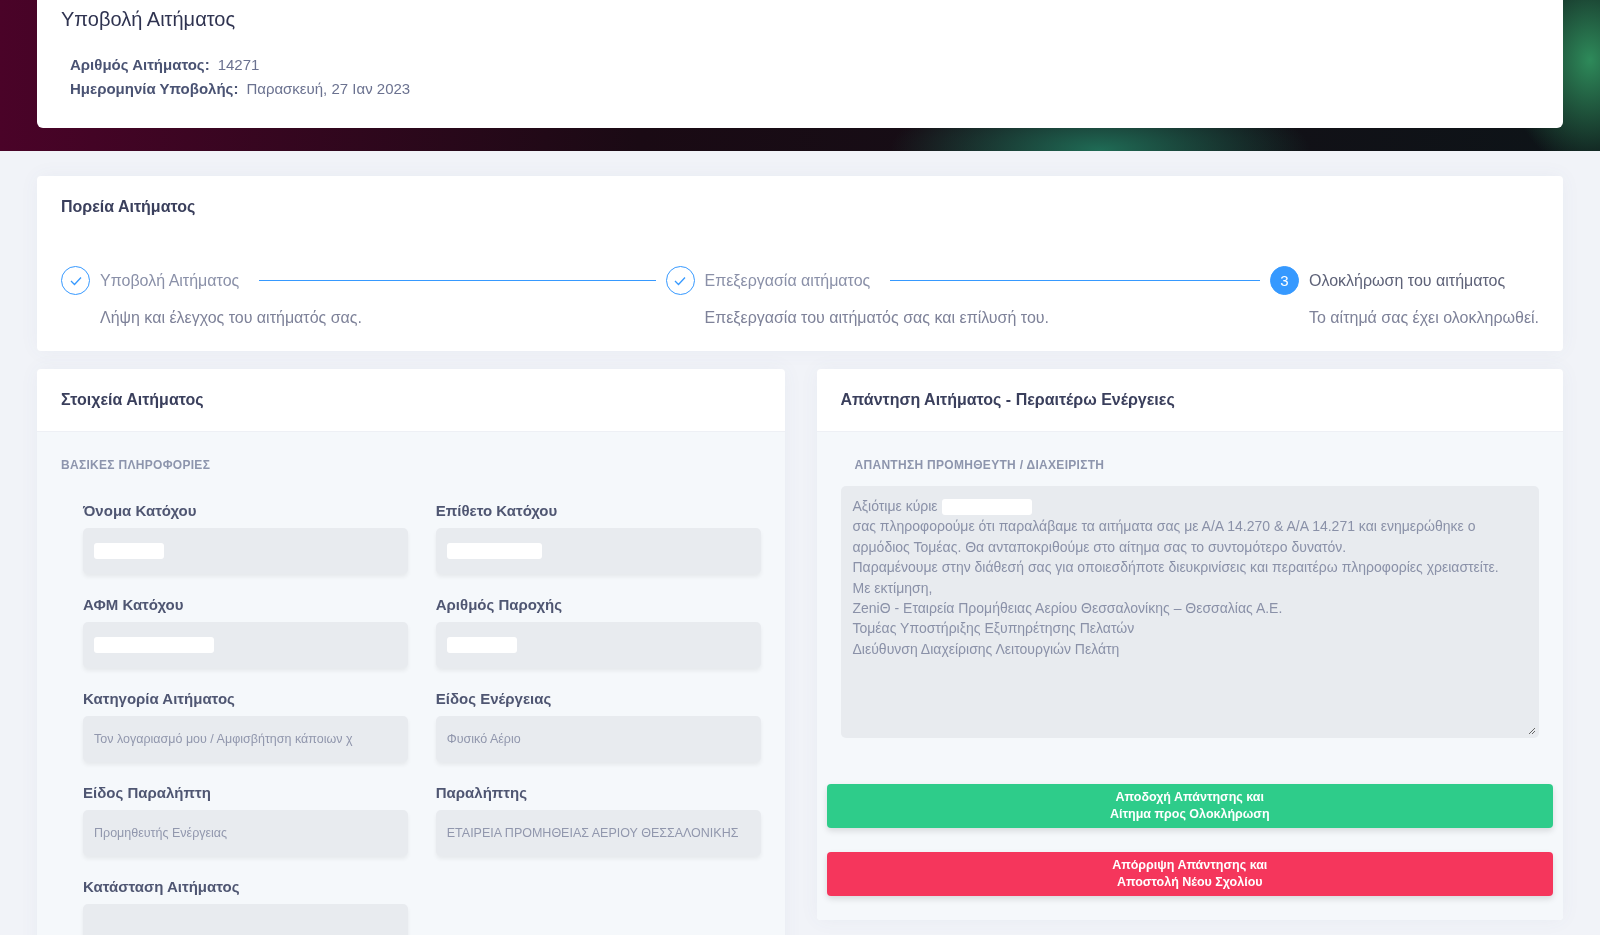 The image size is (1600, 935). I want to click on step-description: Το αίτημά σας έχει ολοκληρωθεί., so click(1423, 318).